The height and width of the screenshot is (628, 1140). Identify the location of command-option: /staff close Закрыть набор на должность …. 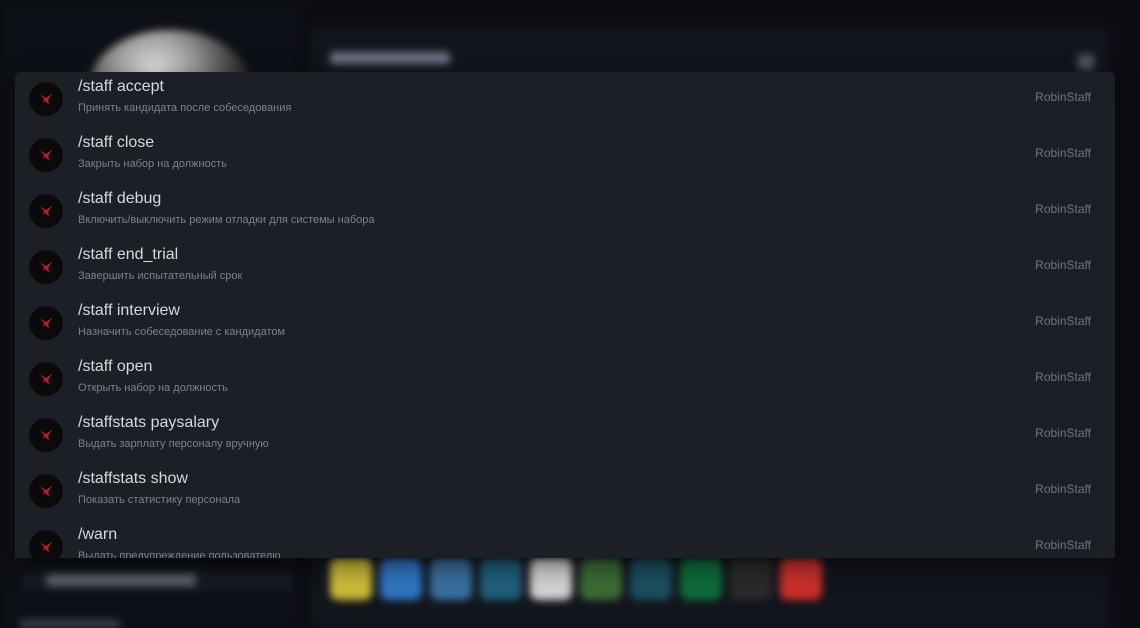
(565, 156).